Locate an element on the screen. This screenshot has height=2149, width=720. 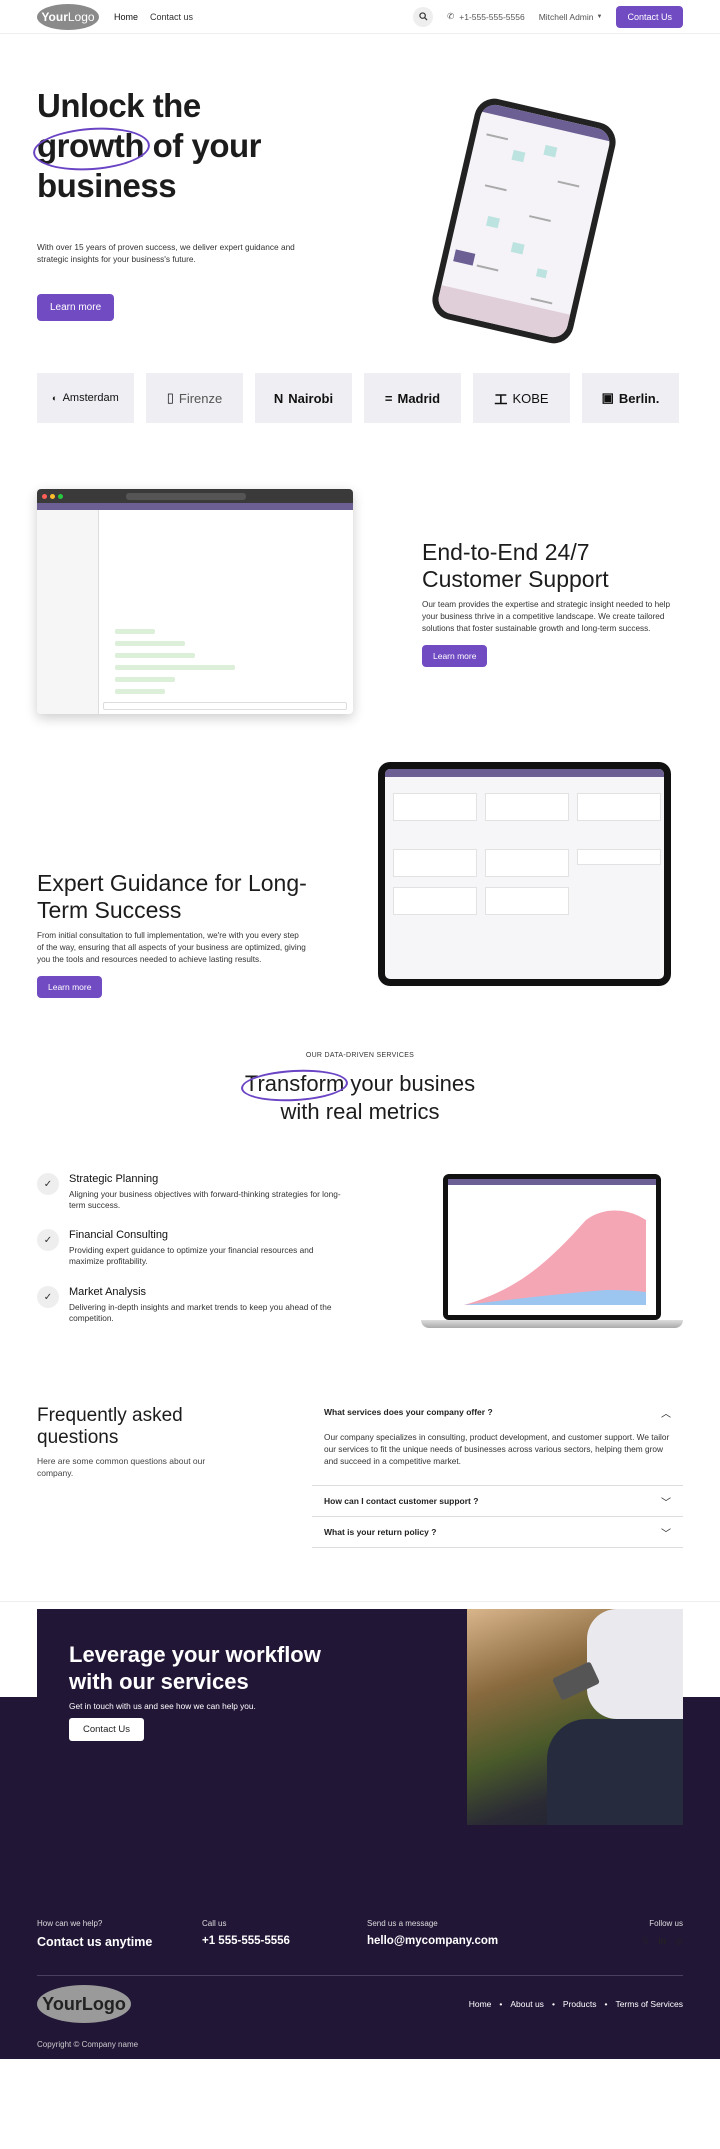
logo-madrid: = Madrid is located at coordinates (412, 398).